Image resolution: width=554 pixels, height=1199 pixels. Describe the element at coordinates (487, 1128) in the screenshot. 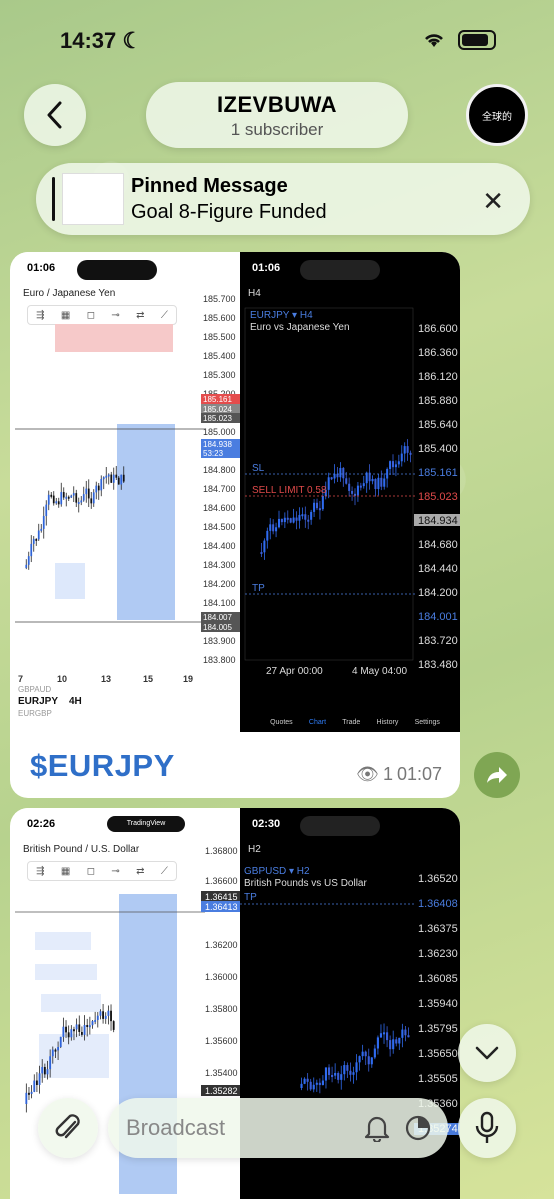

I see `microphone-button` at that location.